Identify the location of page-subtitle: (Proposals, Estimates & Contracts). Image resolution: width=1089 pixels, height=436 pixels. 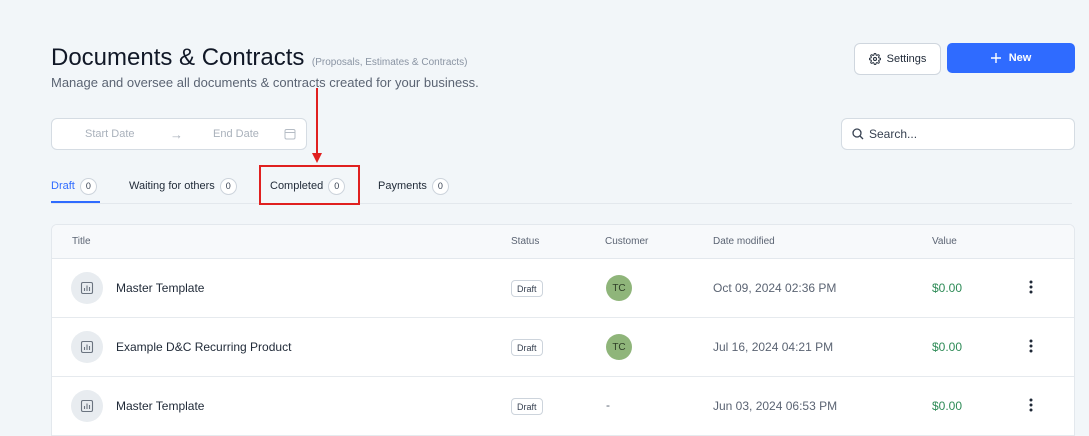
(389, 62).